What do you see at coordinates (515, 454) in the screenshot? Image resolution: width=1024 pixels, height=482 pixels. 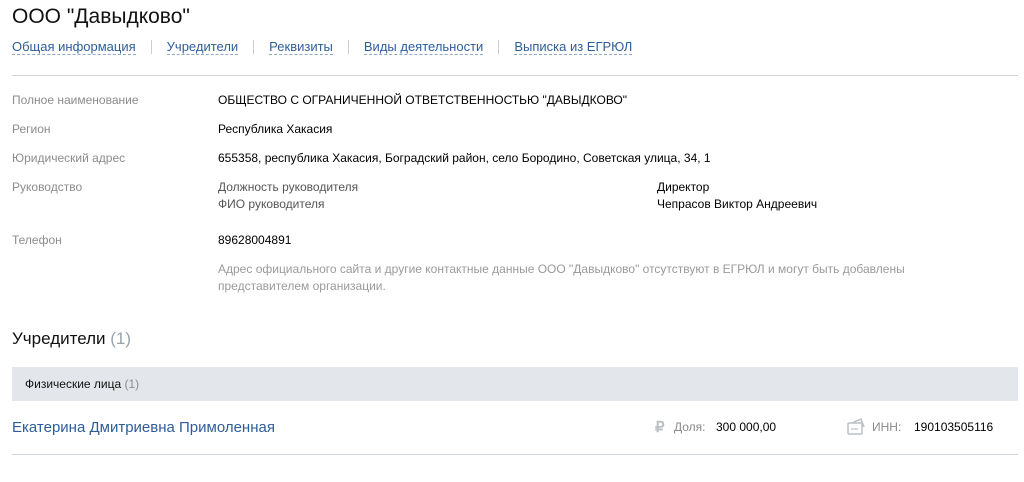 I see `founders-bottom-divider` at bounding box center [515, 454].